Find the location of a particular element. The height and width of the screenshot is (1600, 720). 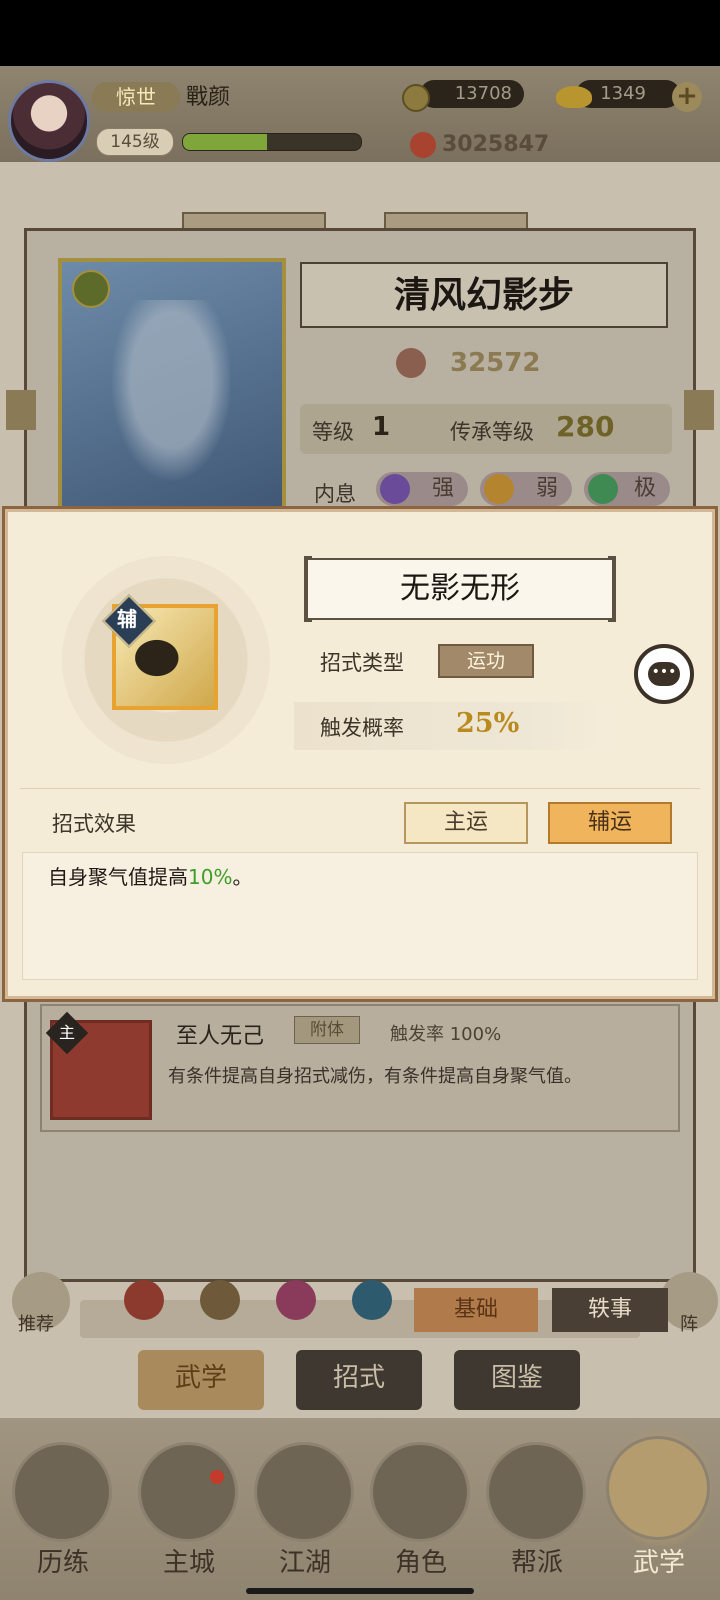

nav-guild: 帮派 is located at coordinates (537, 1560).